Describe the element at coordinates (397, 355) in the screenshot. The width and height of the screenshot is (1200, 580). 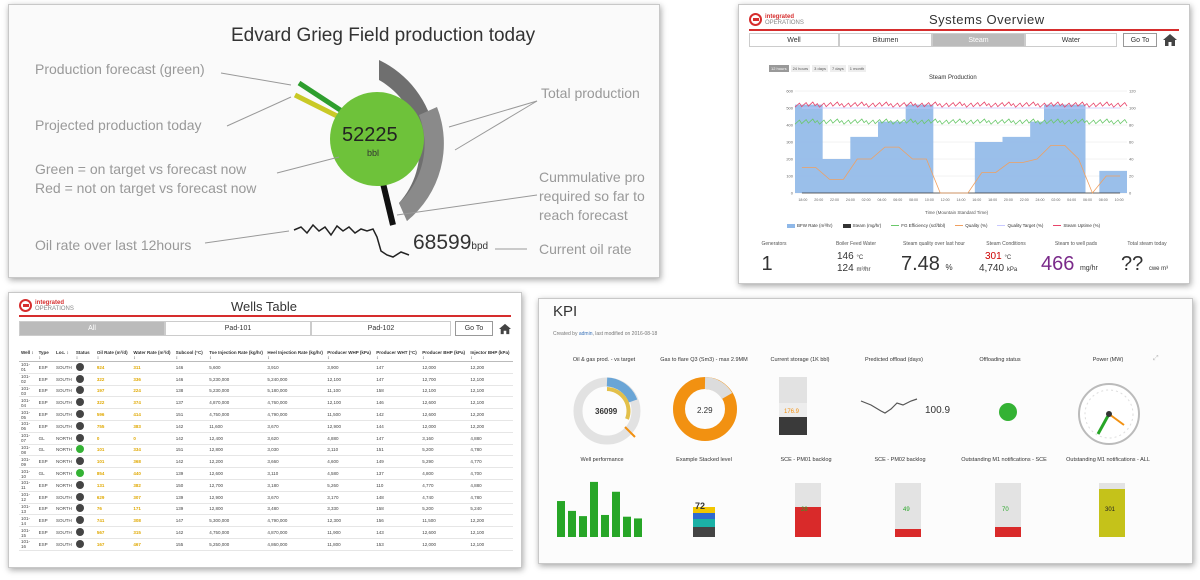
I see `column-header: Producer WHT (°C) ↕` at that location.